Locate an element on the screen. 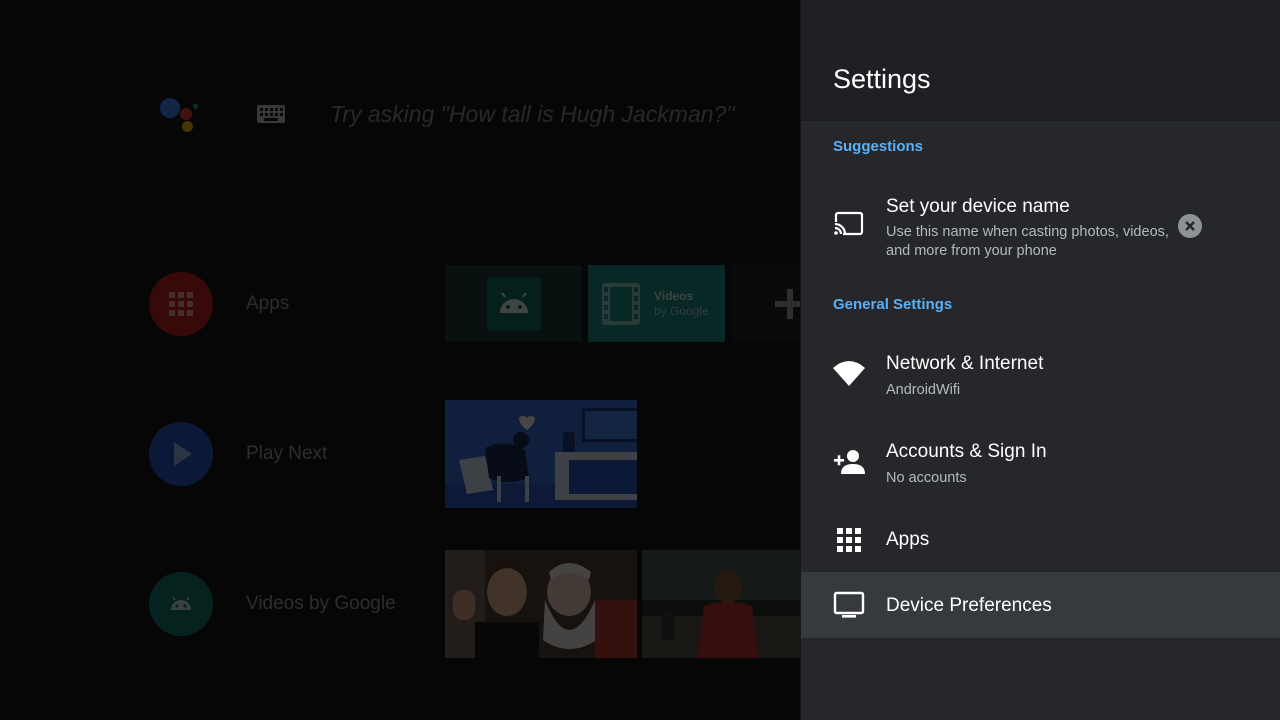 This screenshot has width=1280, height=720. apps-title: Apps is located at coordinates (908, 539).